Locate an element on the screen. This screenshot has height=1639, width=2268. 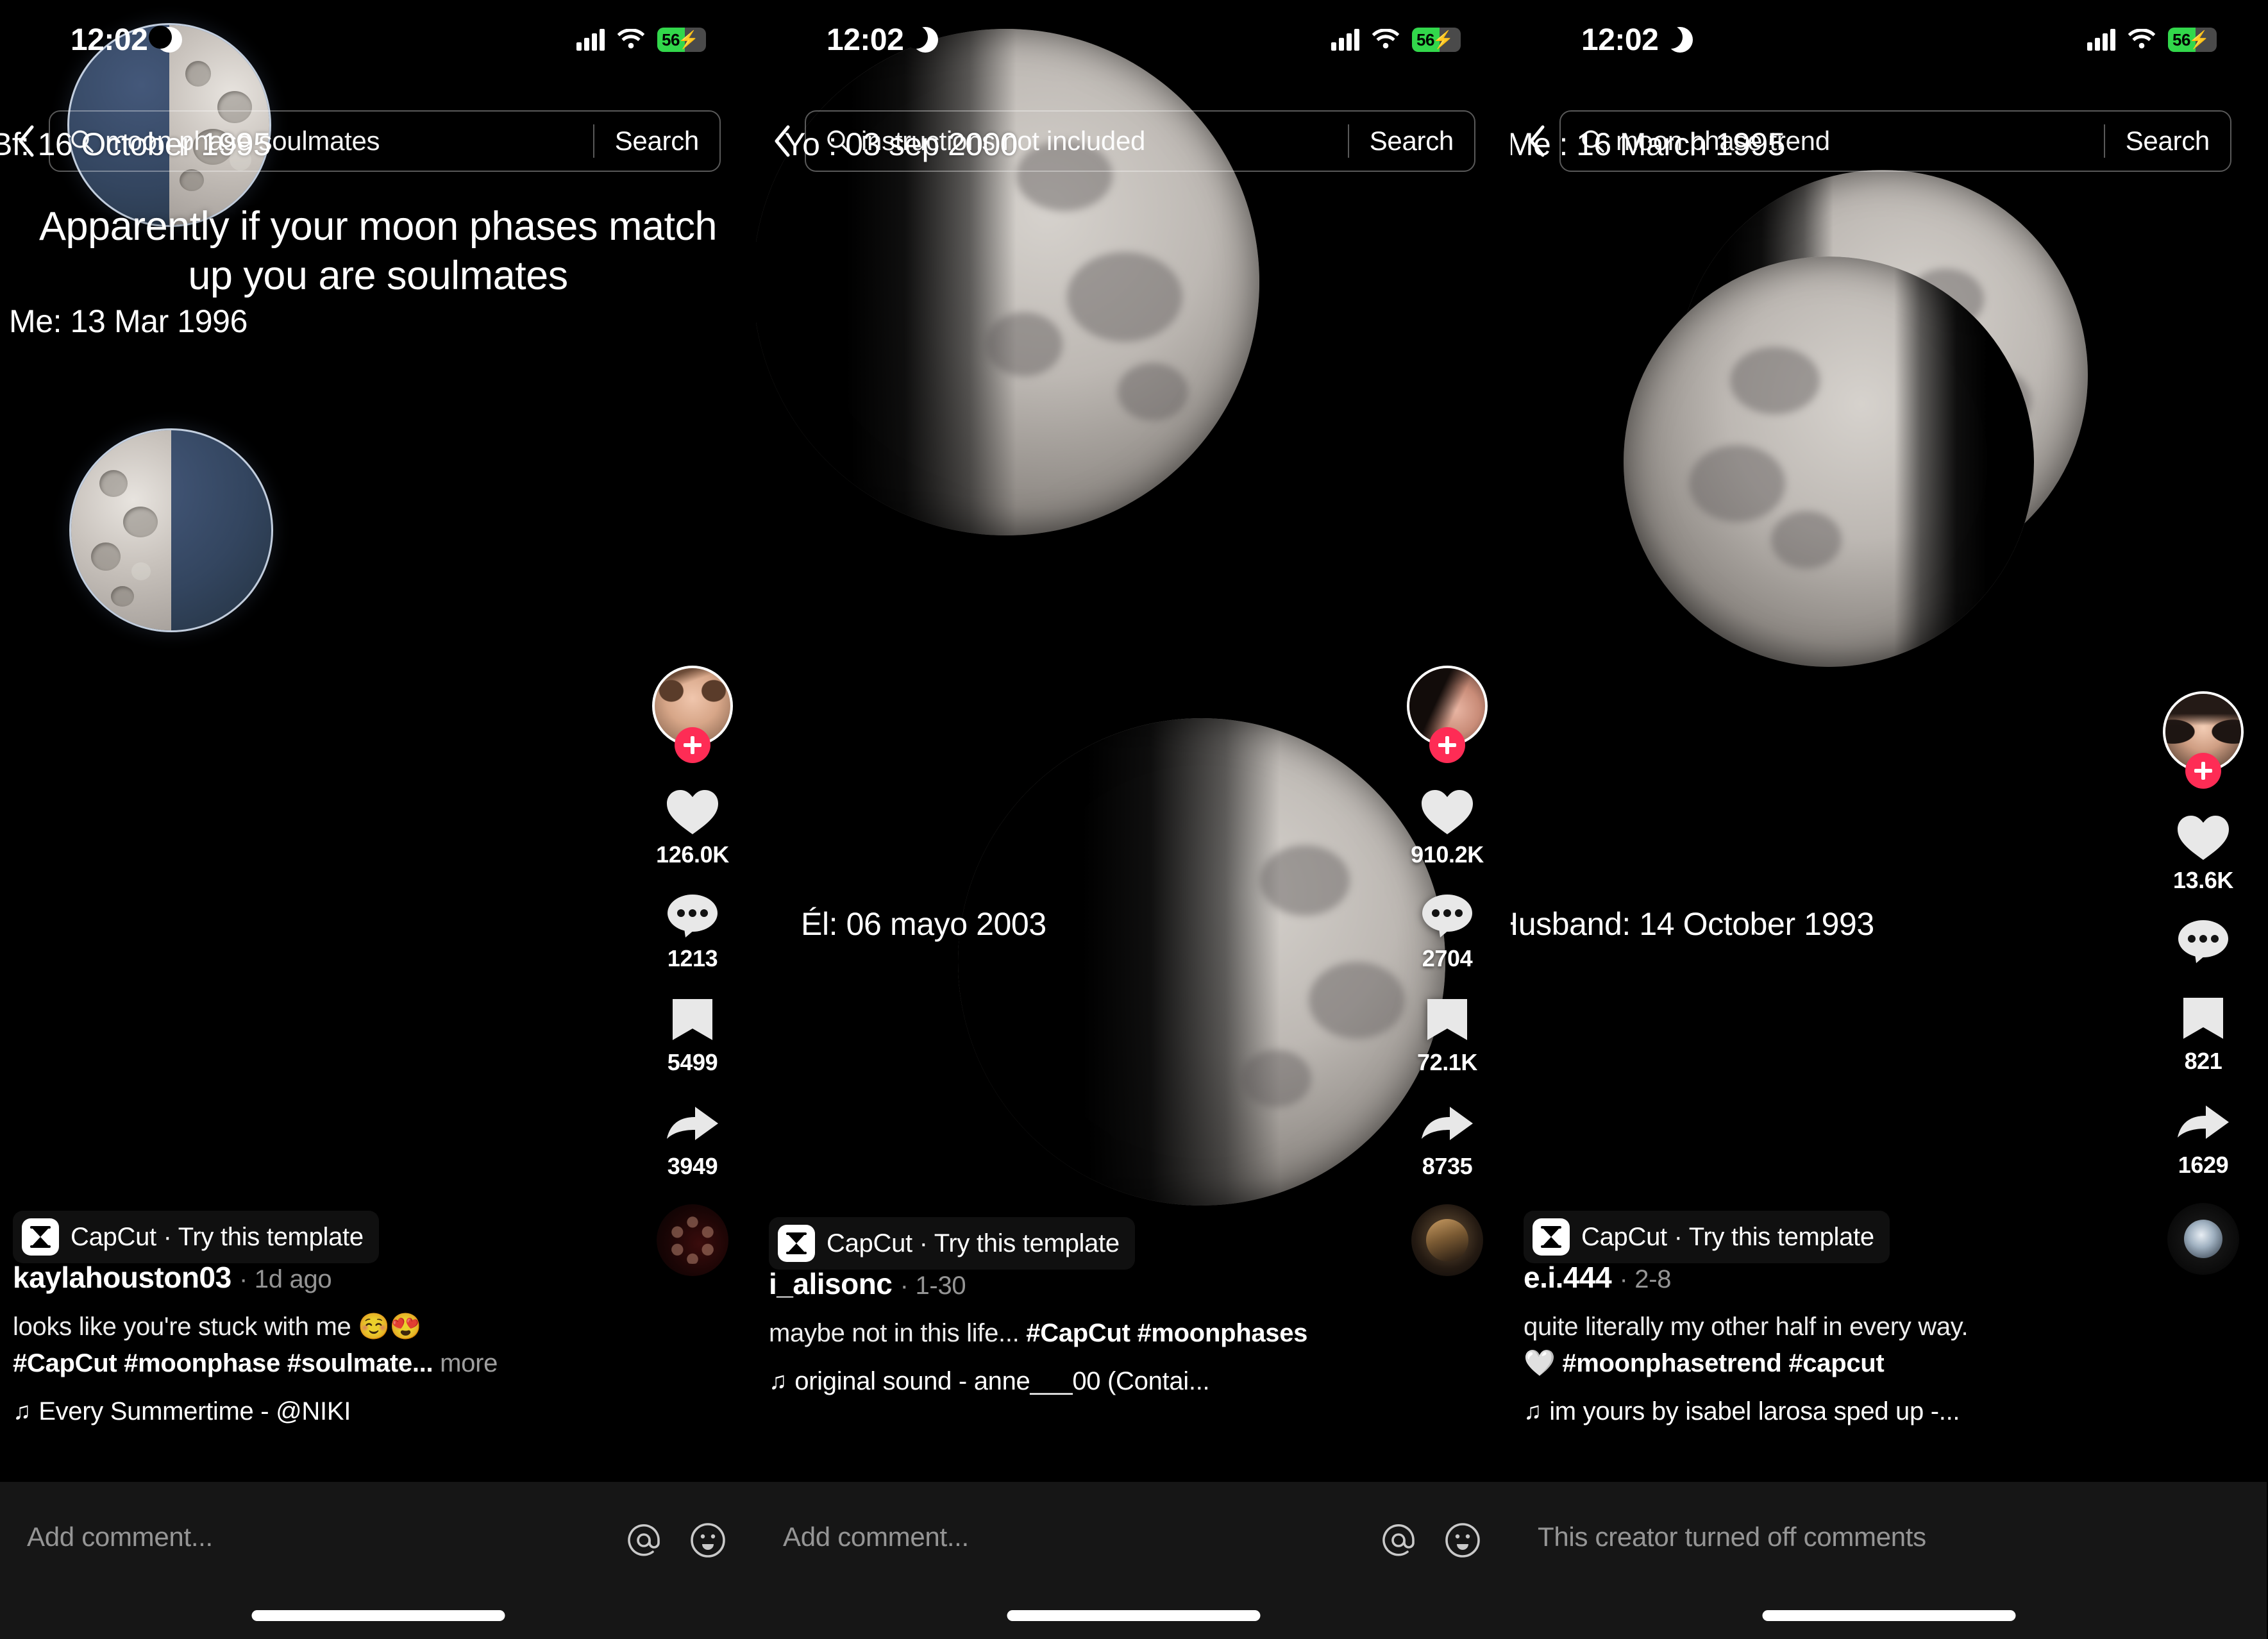
bookmark-count-3: 821 is located at coordinates (2203, 1061).